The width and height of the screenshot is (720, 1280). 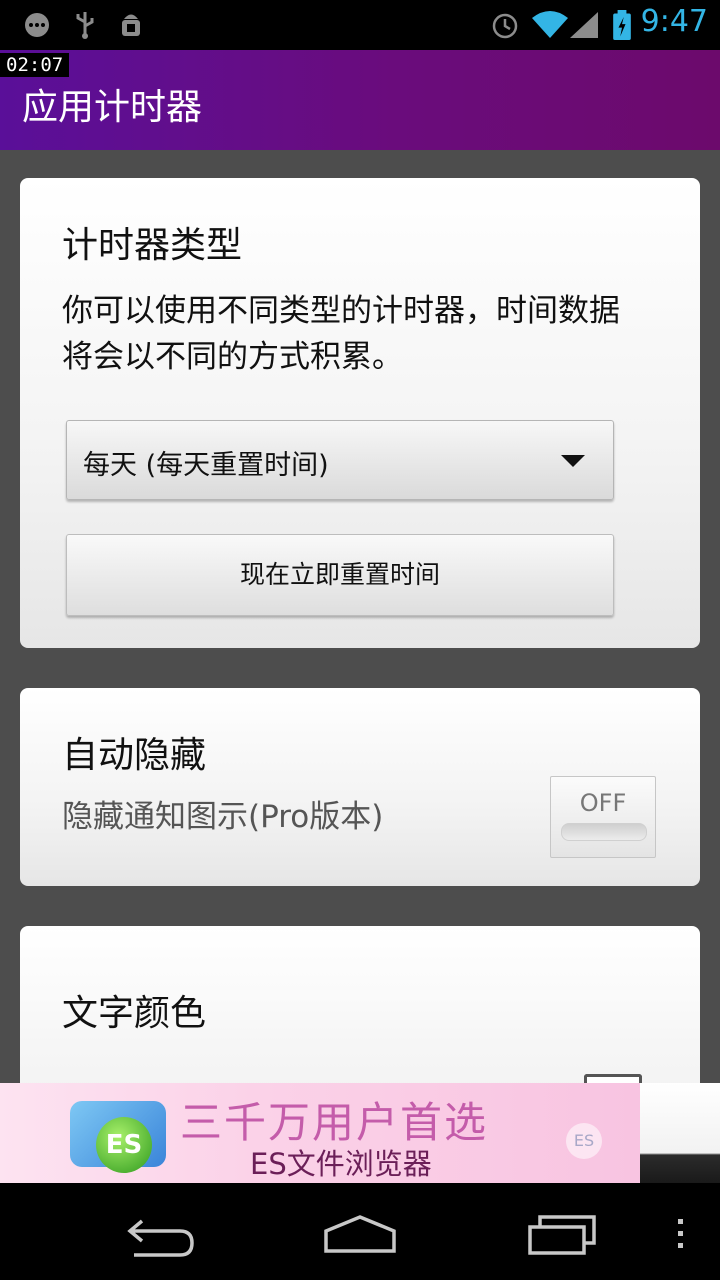 What do you see at coordinates (573, 461) in the screenshot?
I see `dropdown-arrow-icon` at bounding box center [573, 461].